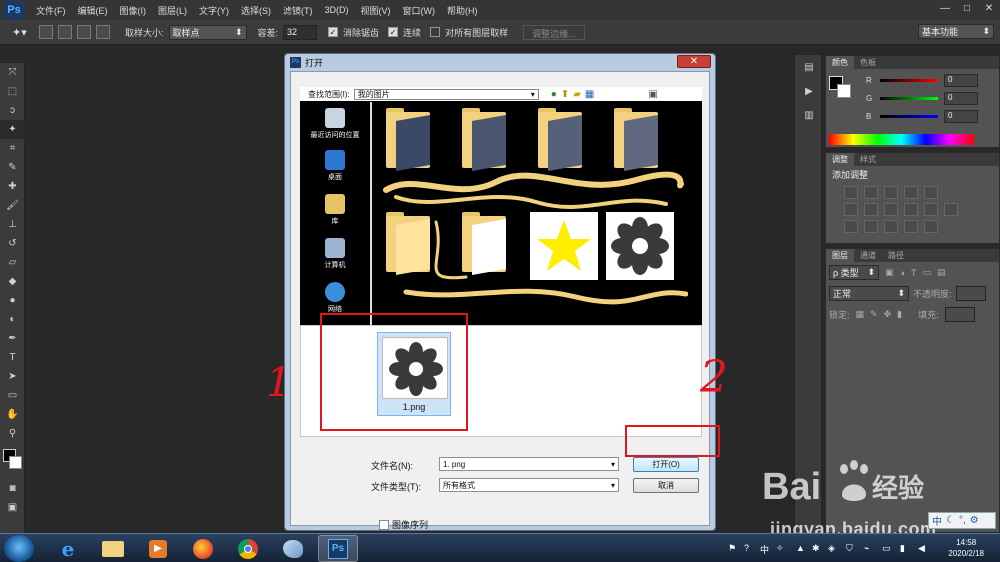 The height and width of the screenshot is (562, 1000). What do you see at coordinates (376, 10) in the screenshot?
I see `menu-view: 视图(V)` at bounding box center [376, 10].